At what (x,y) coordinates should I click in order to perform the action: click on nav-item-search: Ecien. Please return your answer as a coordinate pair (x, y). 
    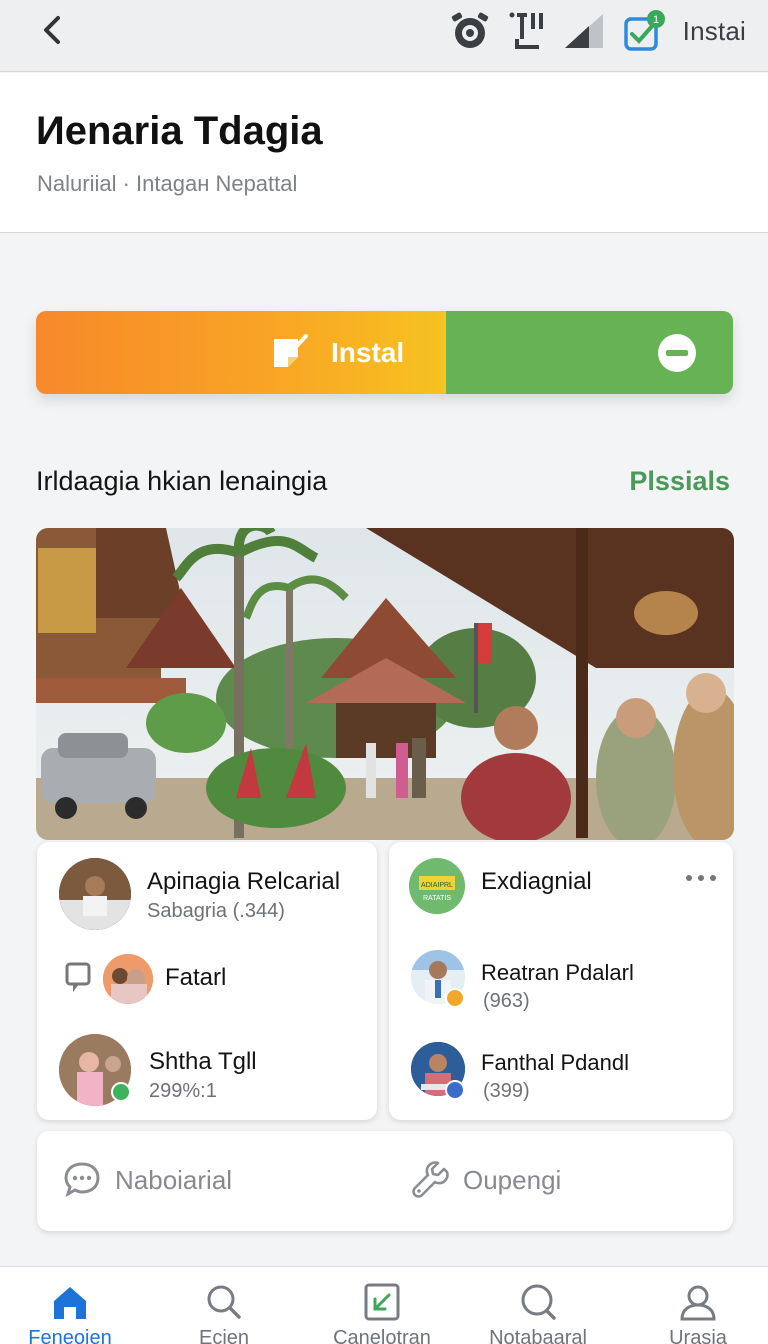
    Looking at the image, I should click on (224, 1313).